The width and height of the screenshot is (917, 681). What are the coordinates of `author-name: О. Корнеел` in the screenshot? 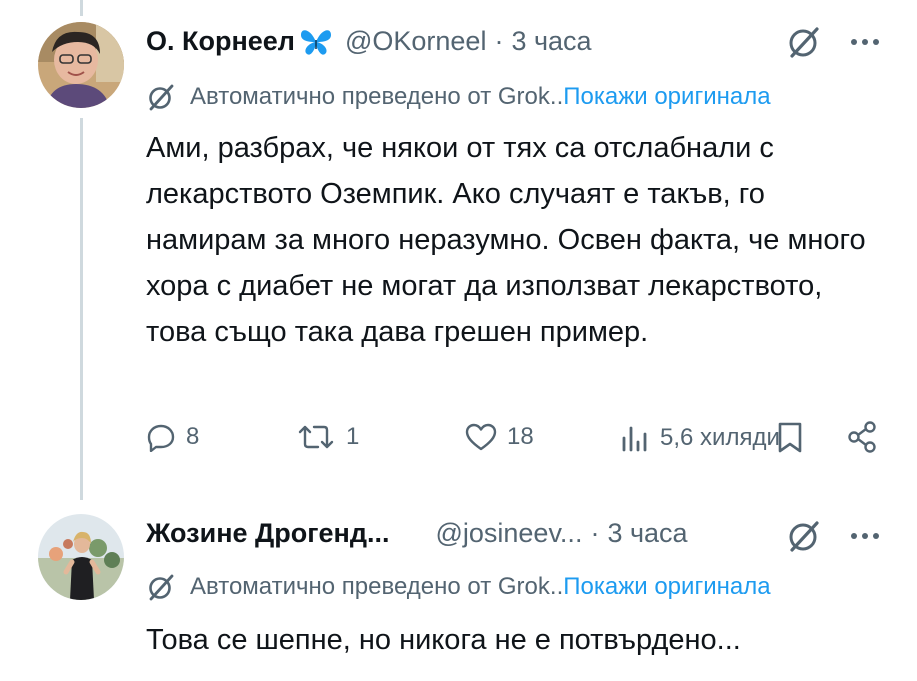 It's located at (220, 41).